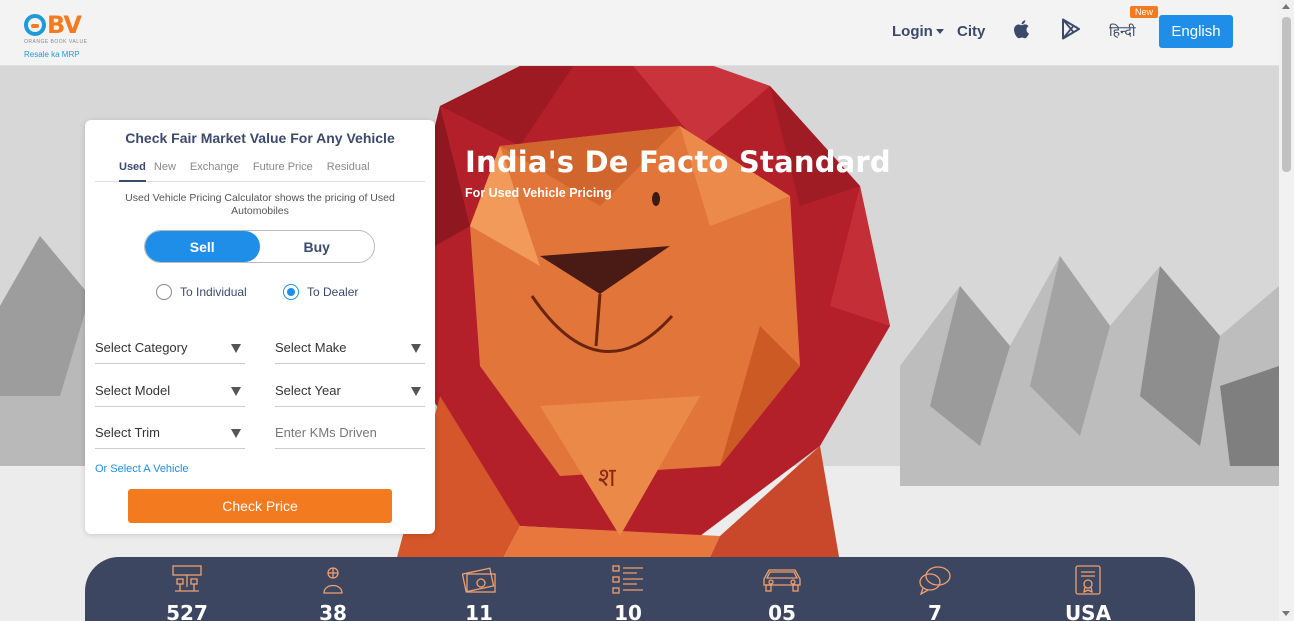 Image resolution: width=1294 pixels, height=621 pixels. What do you see at coordinates (333, 580) in the screenshot?
I see `globe-person-icon` at bounding box center [333, 580].